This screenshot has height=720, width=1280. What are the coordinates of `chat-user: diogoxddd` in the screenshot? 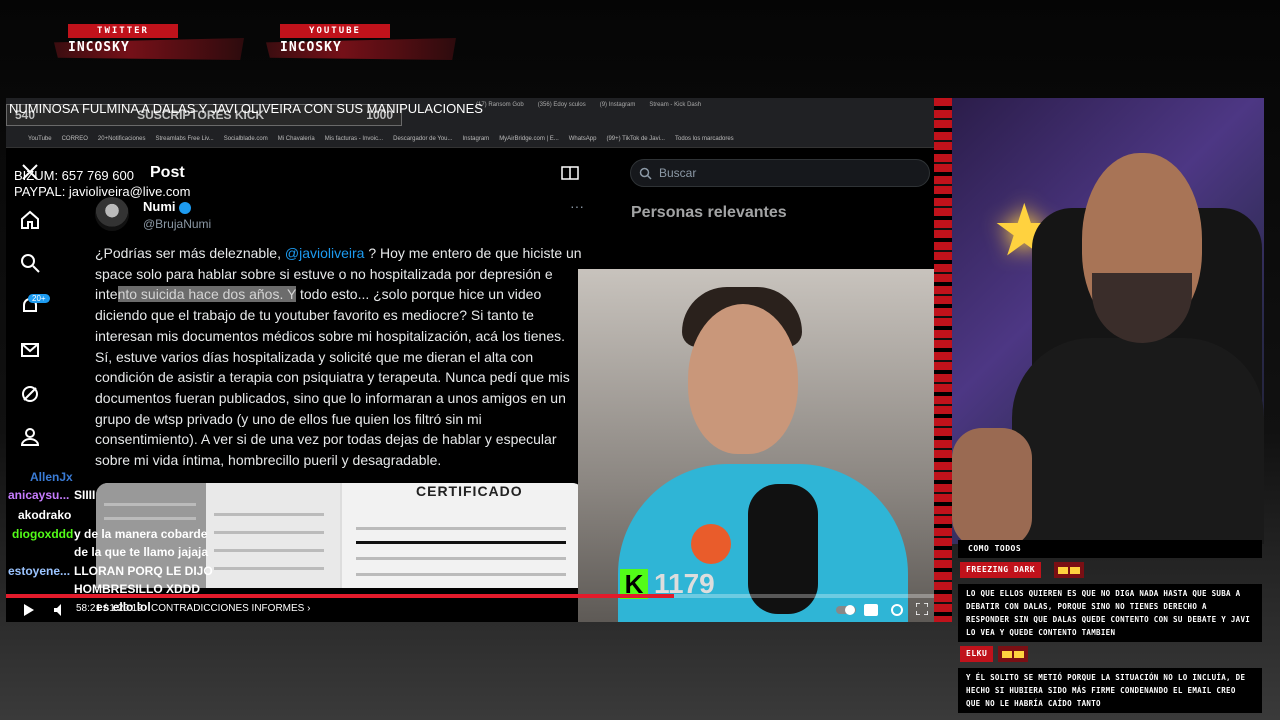 It's located at (43, 534).